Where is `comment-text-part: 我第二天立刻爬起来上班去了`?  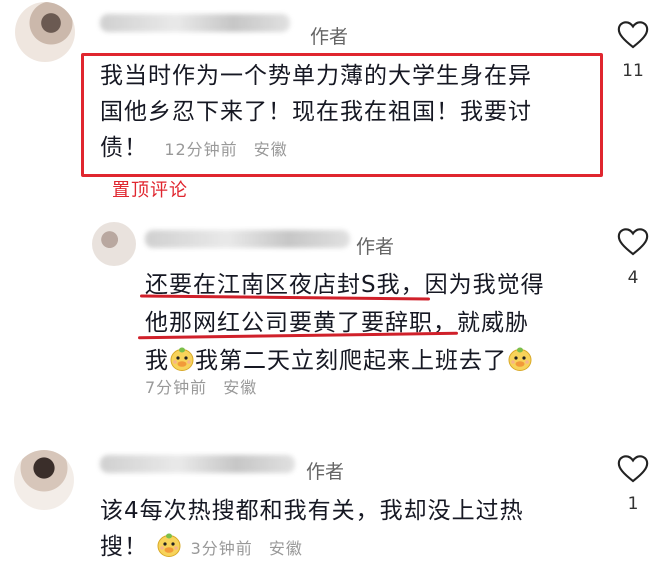
comment-text-part: 我第二天立刻爬起来上班去了 is located at coordinates (351, 361).